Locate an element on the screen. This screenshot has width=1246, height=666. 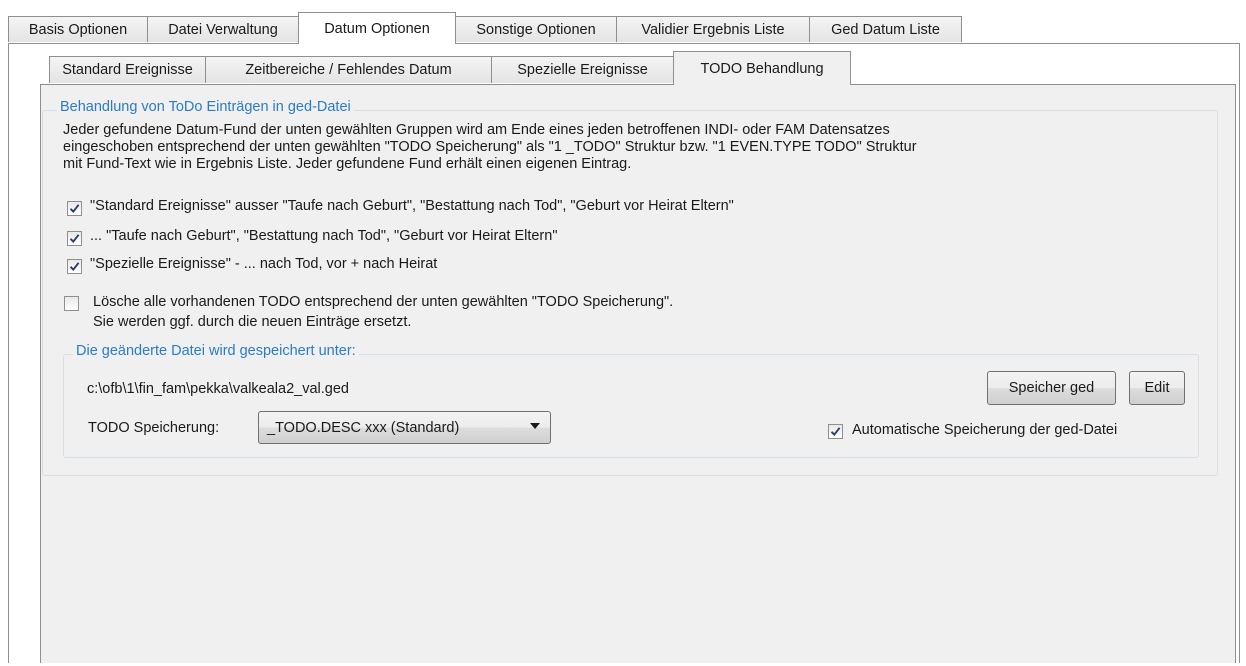
auto-save-checkbox is located at coordinates (835, 431).